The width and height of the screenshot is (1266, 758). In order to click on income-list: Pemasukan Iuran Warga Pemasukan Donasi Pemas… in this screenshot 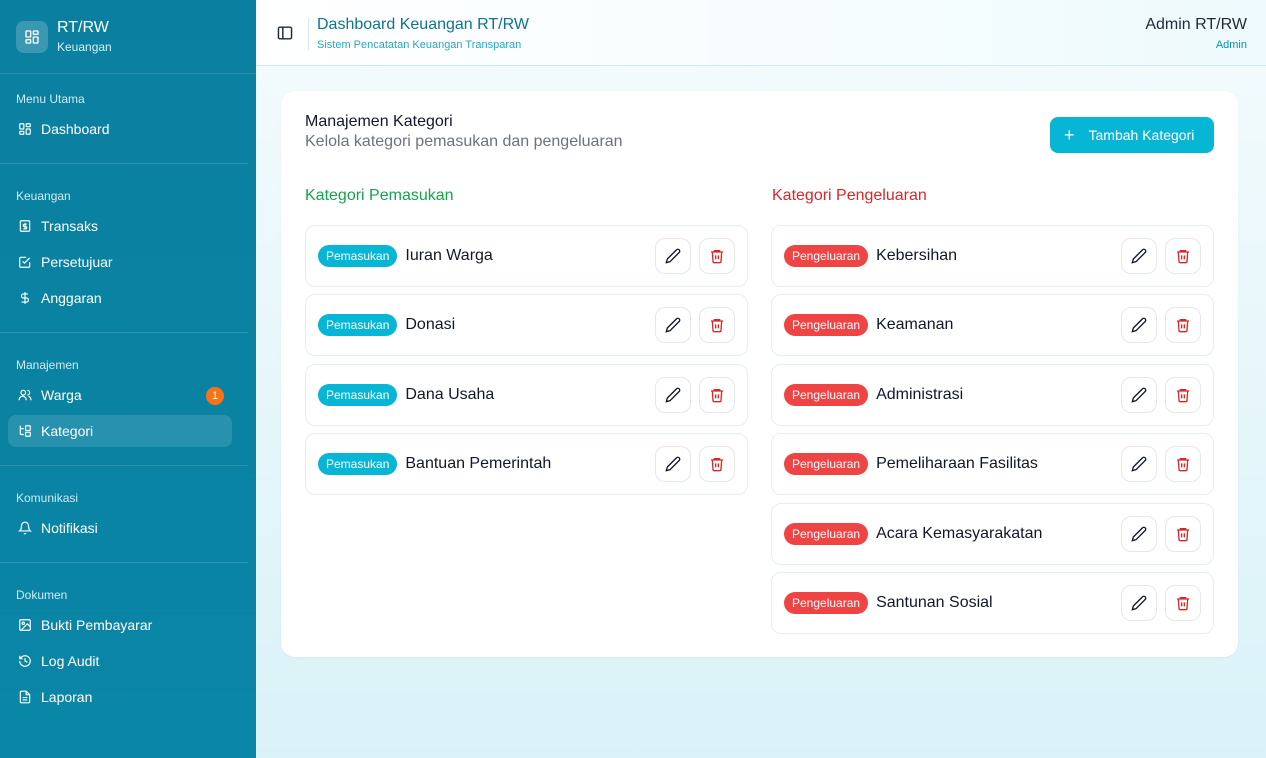, I will do `click(526, 364)`.